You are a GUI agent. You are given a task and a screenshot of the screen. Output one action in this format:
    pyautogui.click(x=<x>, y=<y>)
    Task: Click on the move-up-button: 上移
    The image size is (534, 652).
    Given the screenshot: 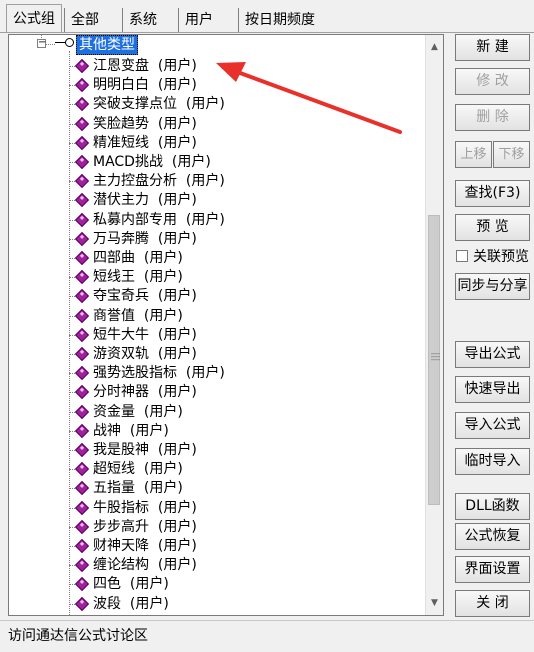 What is the action you would take?
    pyautogui.click(x=473, y=154)
    